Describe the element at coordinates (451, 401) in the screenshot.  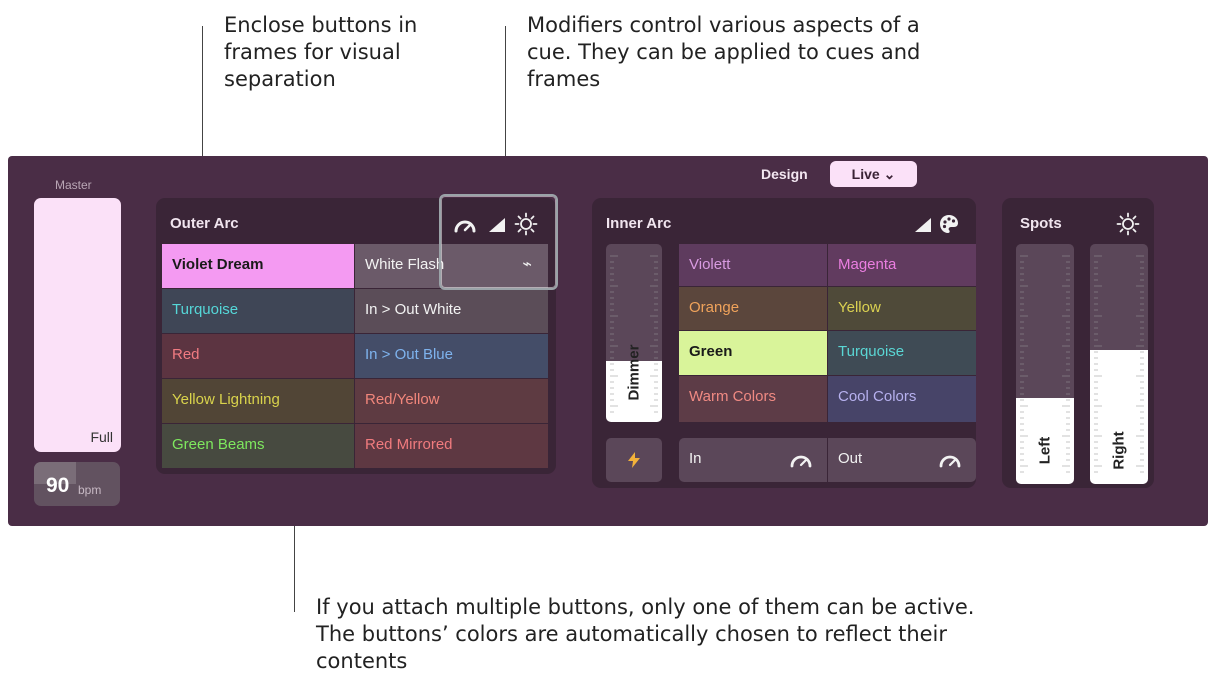
I see `cue-button-red-yellow: Red/Yellow` at that location.